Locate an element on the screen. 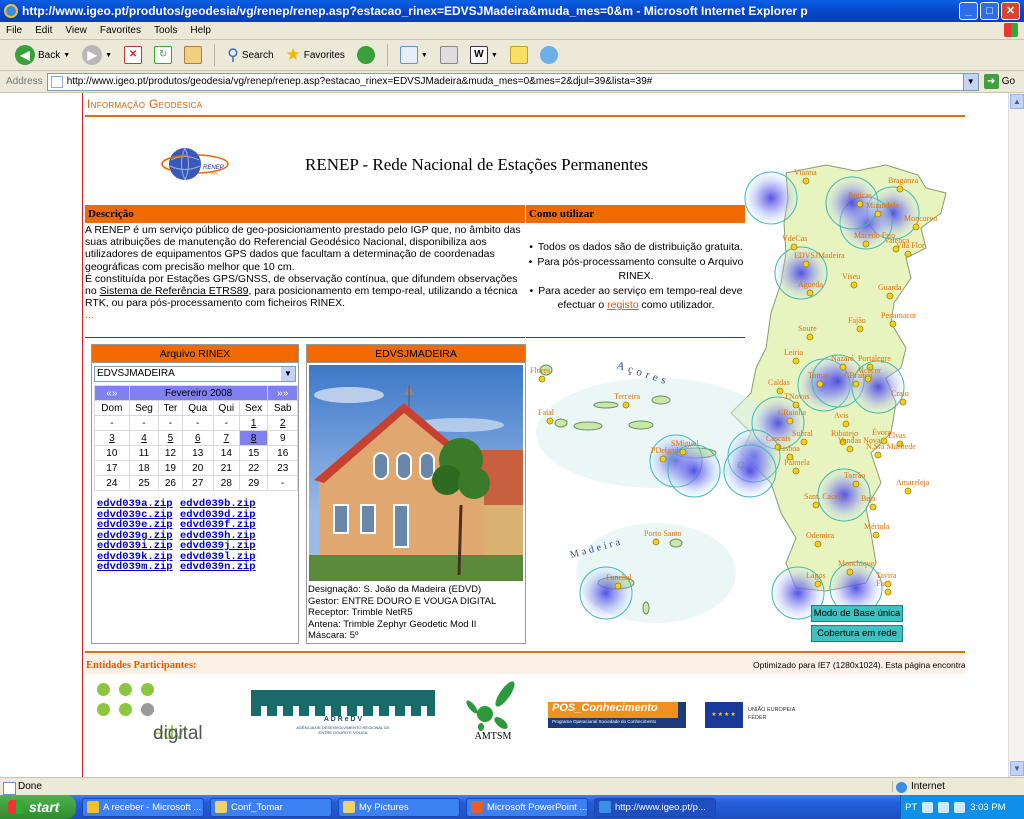 The width and height of the screenshot is (1024, 819). menu-help: Help is located at coordinates (200, 30).